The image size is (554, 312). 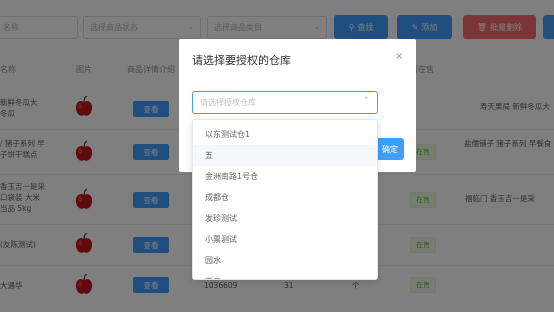 I want to click on close-icon: ×, so click(x=399, y=56).